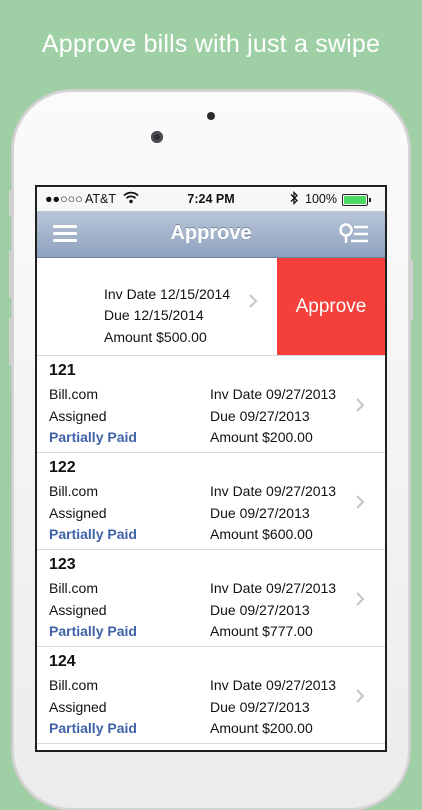 Image resolution: width=422 pixels, height=810 pixels. What do you see at coordinates (62, 661) in the screenshot?
I see `bill-number: 124` at bounding box center [62, 661].